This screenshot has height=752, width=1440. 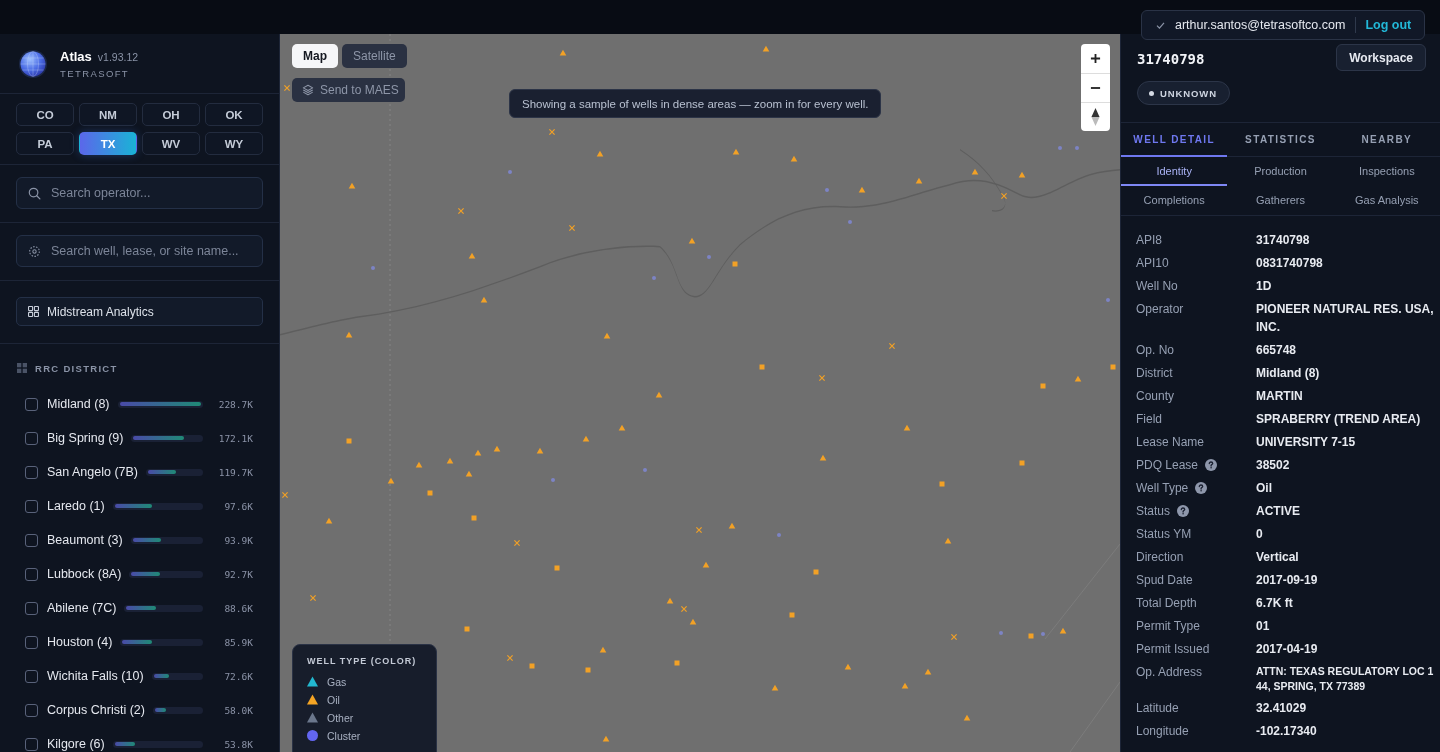 What do you see at coordinates (362, 661) in the screenshot?
I see `legend-title: WELL TYPE (COLOR)` at bounding box center [362, 661].